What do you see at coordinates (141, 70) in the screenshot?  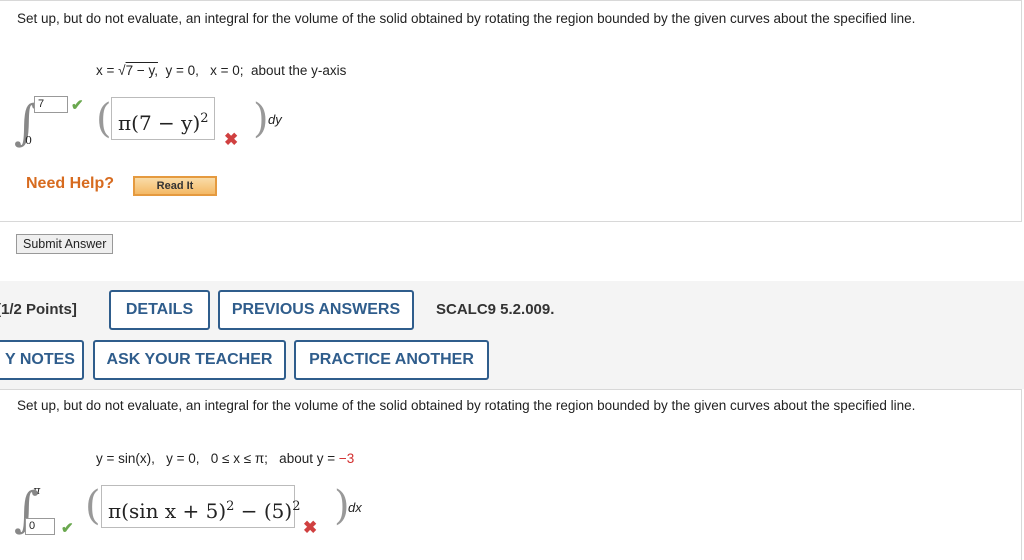 I see `eq-radicand: 7 − y,` at bounding box center [141, 70].